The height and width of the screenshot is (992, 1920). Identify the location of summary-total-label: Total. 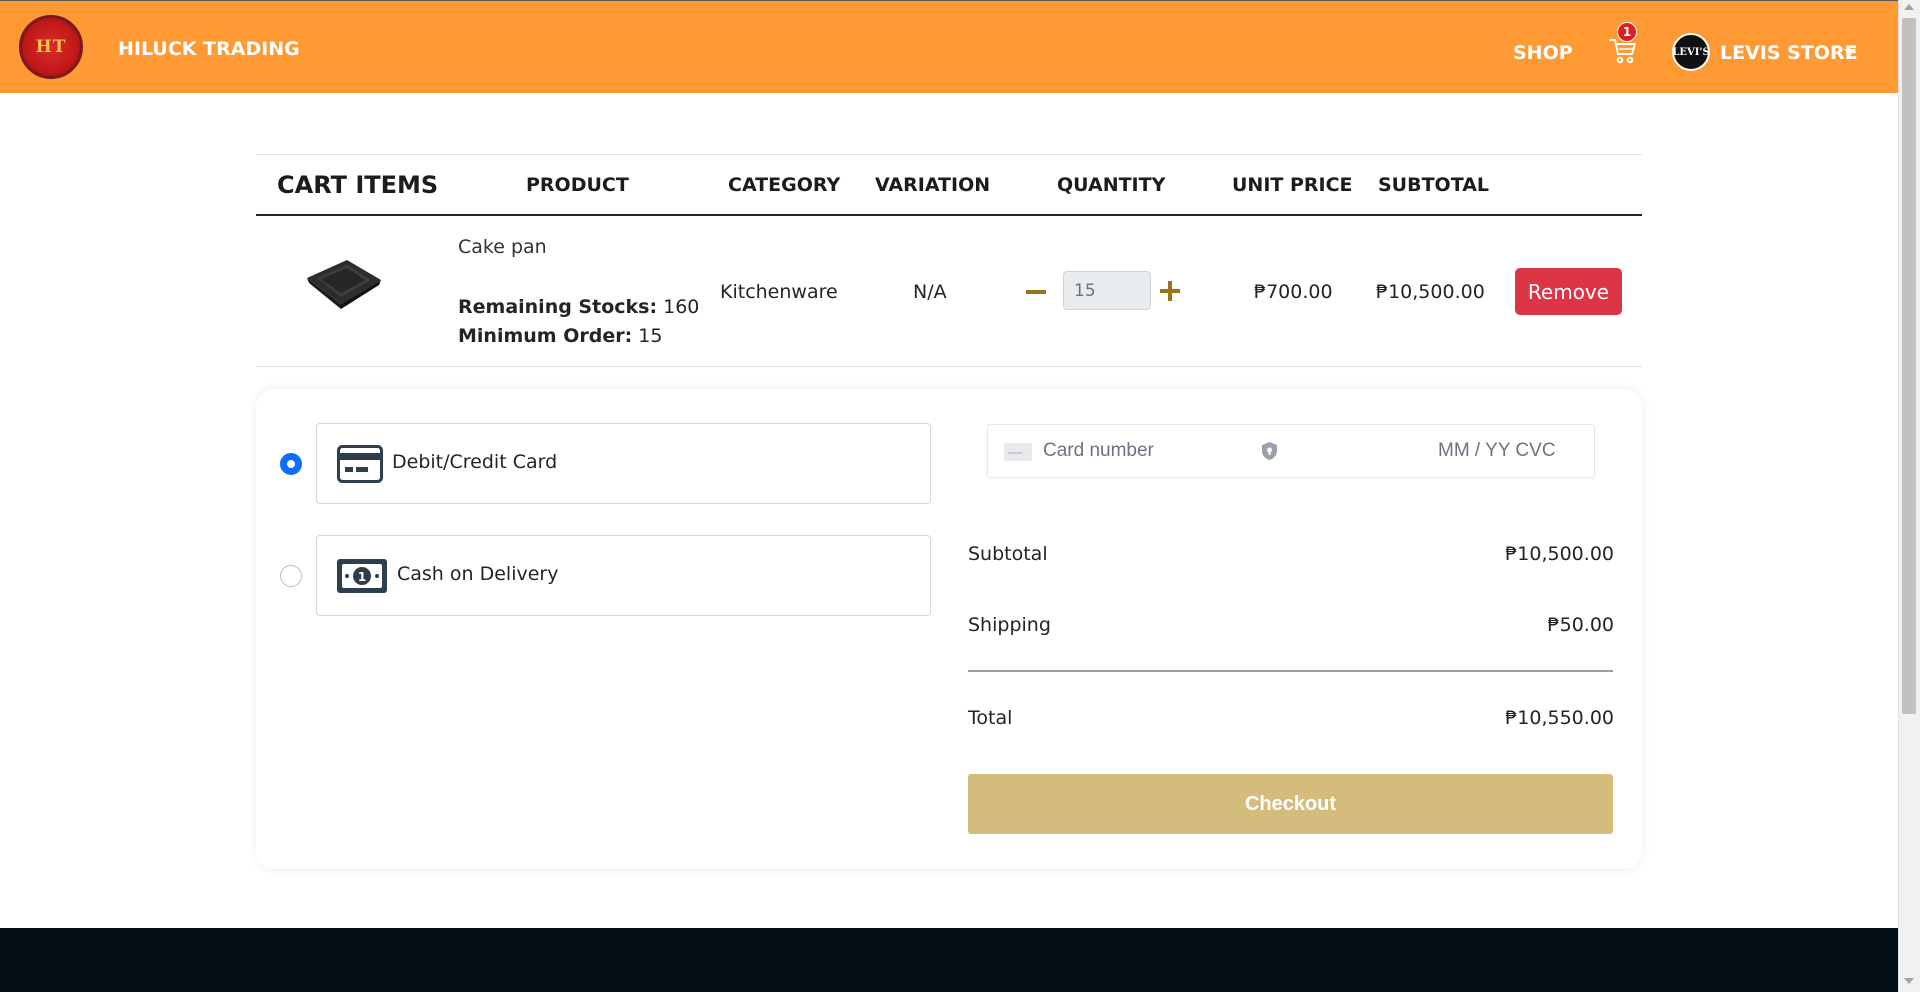
(990, 718).